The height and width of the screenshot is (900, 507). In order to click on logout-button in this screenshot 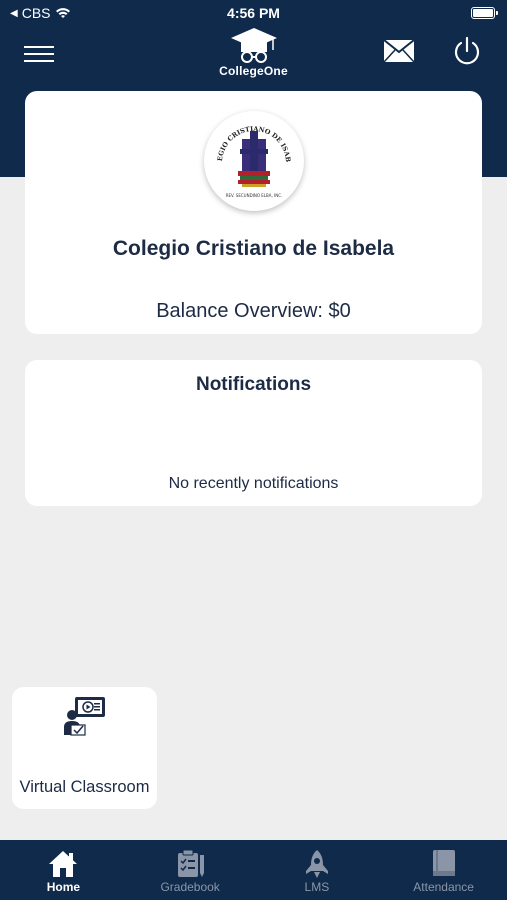, I will do `click(467, 52)`.